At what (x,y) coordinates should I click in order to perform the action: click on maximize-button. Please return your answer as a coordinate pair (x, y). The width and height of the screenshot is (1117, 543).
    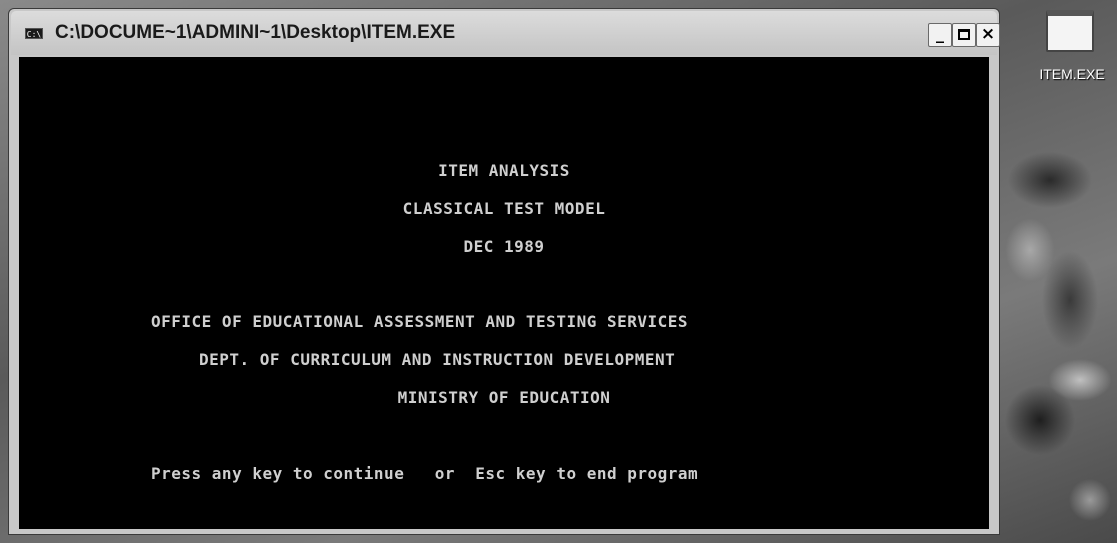
    Looking at the image, I should click on (964, 35).